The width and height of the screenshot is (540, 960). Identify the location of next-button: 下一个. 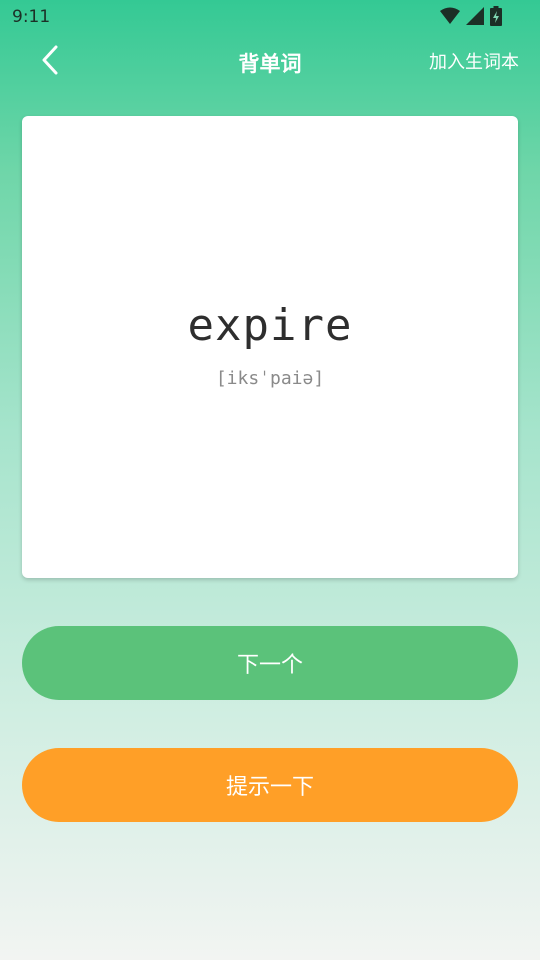
(270, 663).